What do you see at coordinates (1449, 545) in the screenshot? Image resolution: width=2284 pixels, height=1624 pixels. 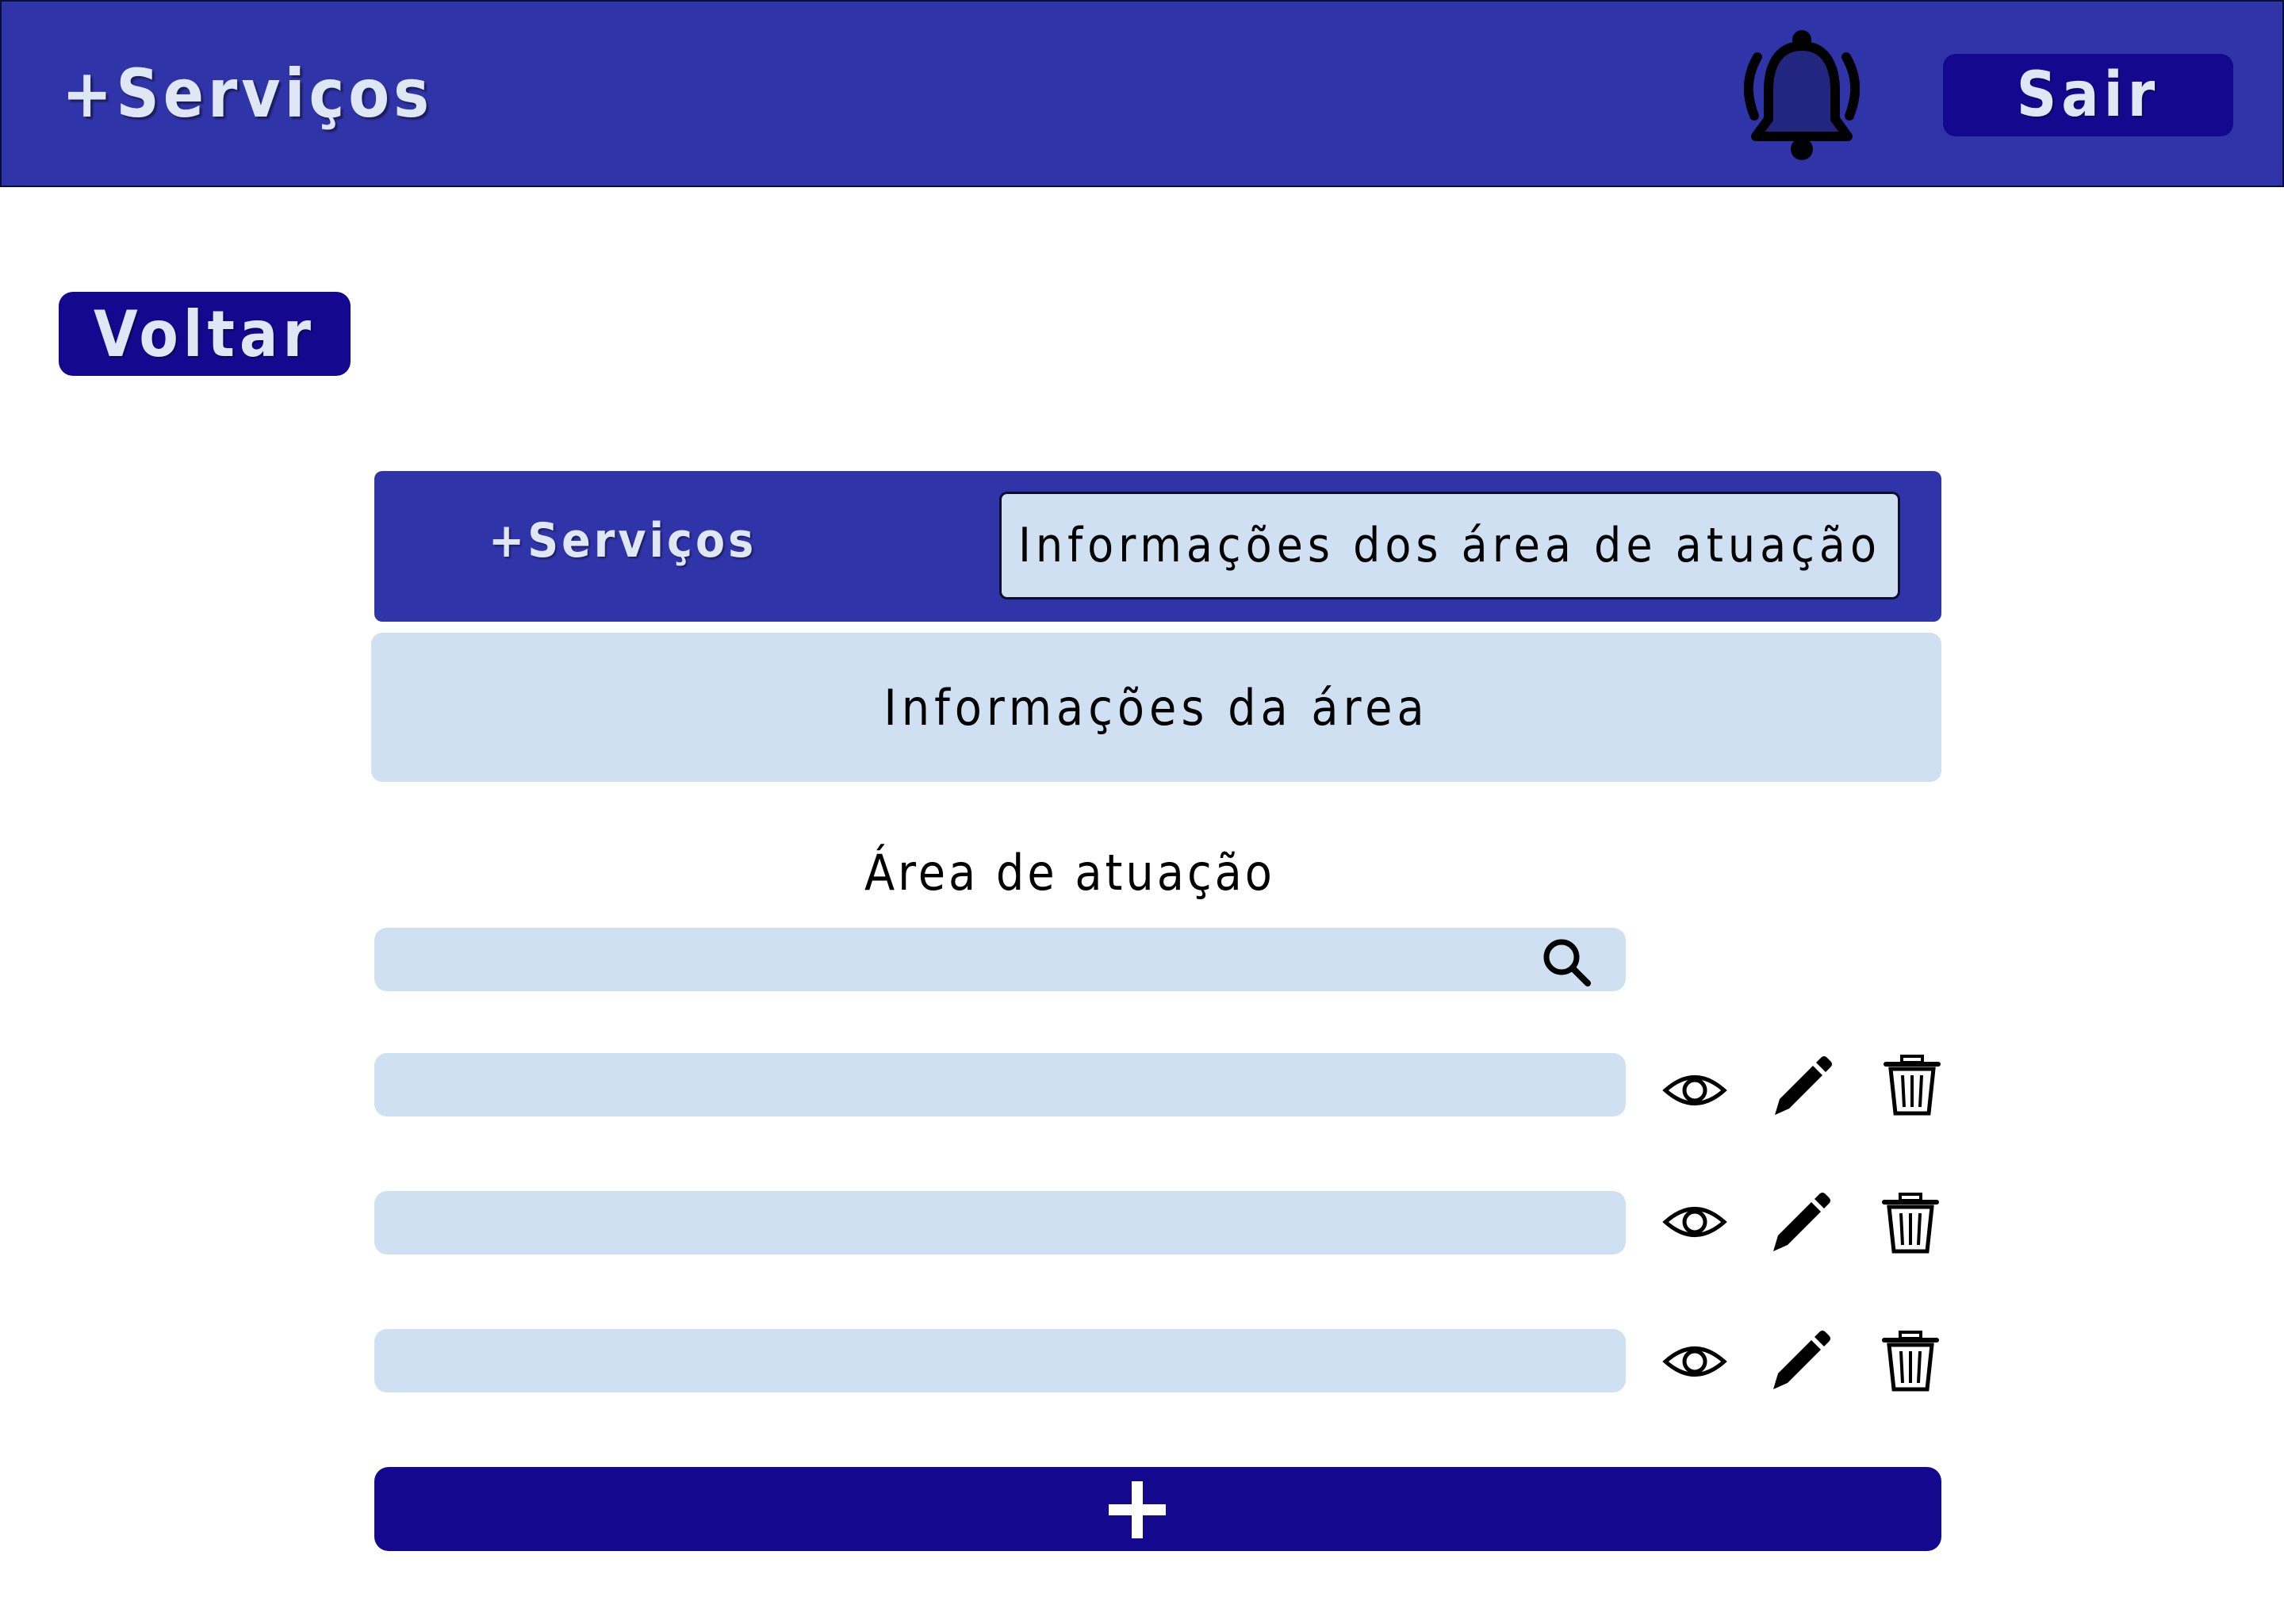 I see `tab-area-info: Informações dos área de atuação` at bounding box center [1449, 545].